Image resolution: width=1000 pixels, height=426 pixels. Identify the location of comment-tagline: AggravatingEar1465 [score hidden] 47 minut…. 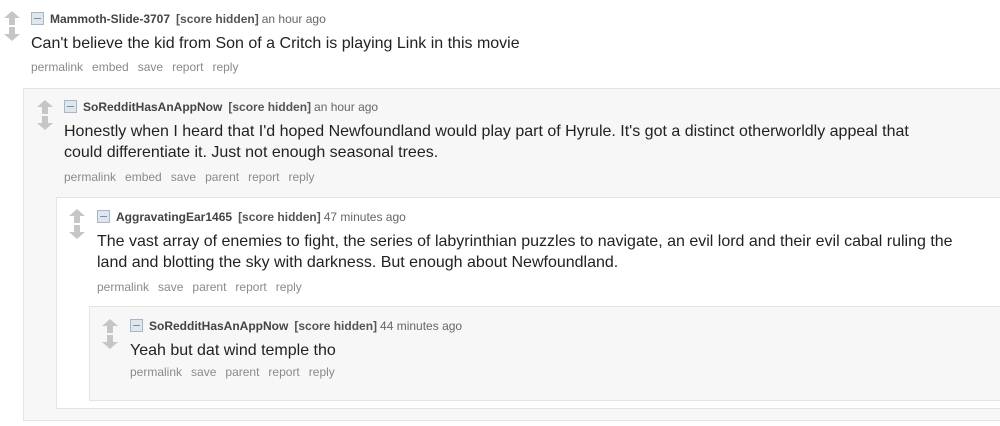
(251, 217).